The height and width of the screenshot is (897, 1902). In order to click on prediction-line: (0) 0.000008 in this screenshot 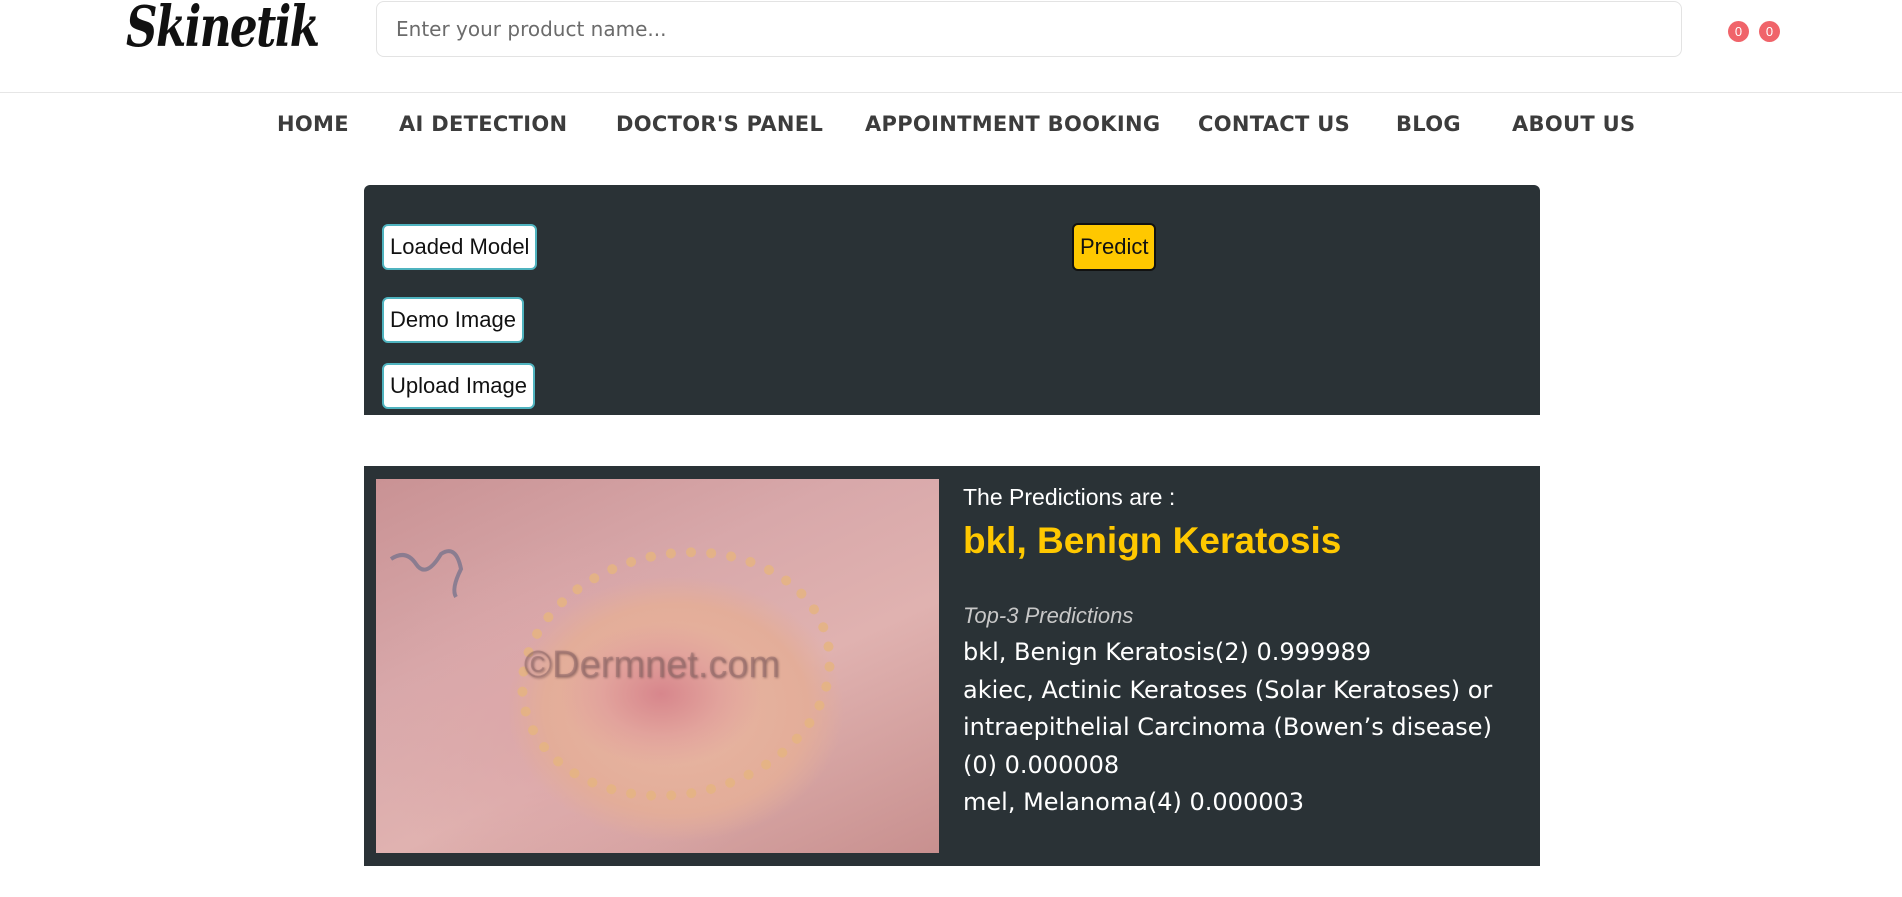, I will do `click(1041, 764)`.